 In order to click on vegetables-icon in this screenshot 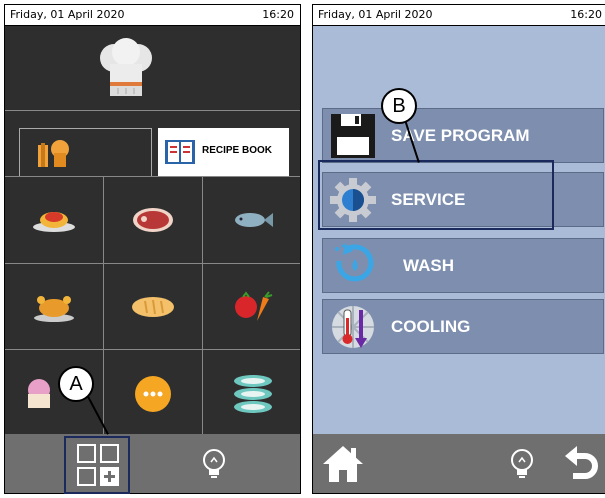, I will do `click(253, 305)`.